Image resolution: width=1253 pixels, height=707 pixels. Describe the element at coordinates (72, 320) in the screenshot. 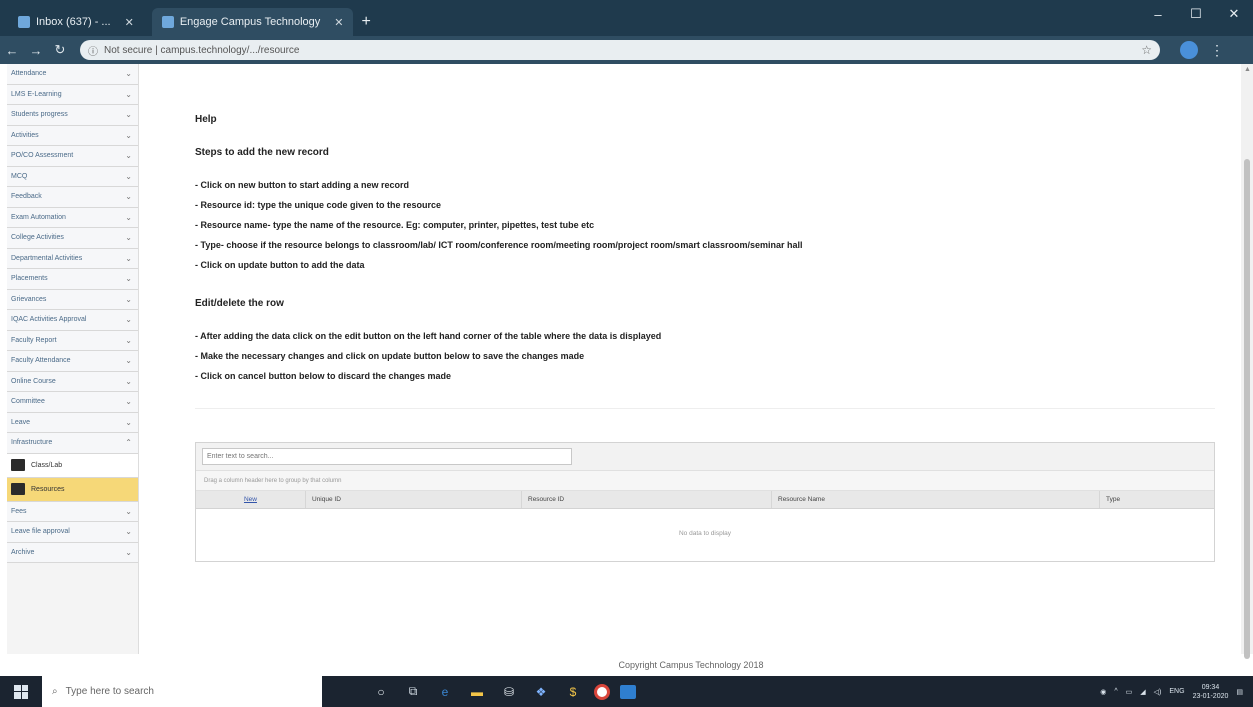

I see `sidebar-item-iqac: IQAC Activities Approval ⌄` at that location.